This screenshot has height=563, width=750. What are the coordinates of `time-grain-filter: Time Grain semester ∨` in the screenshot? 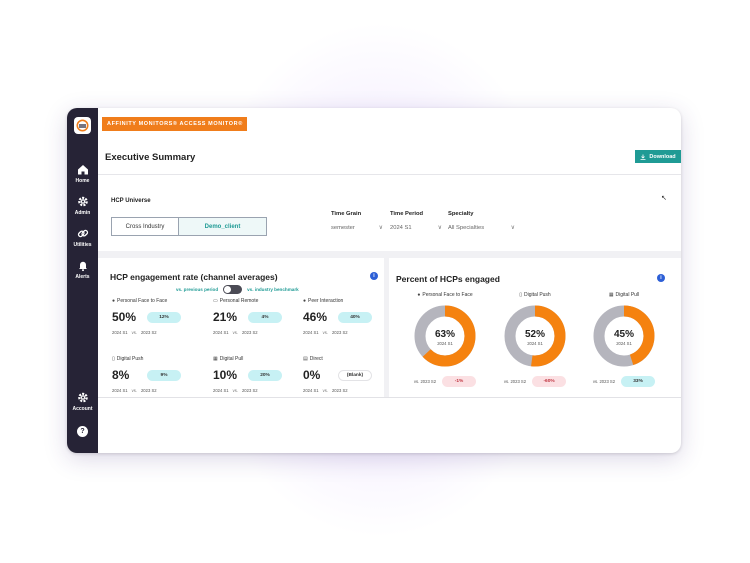 It's located at (357, 221).